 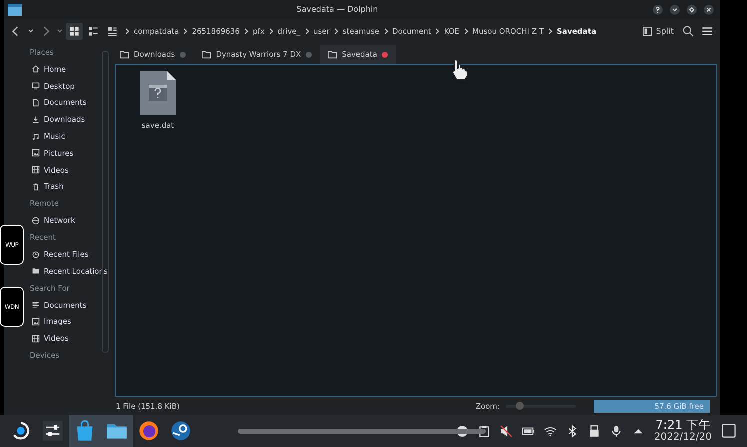 What do you see at coordinates (658, 31) in the screenshot?
I see `split-button: Split` at bounding box center [658, 31].